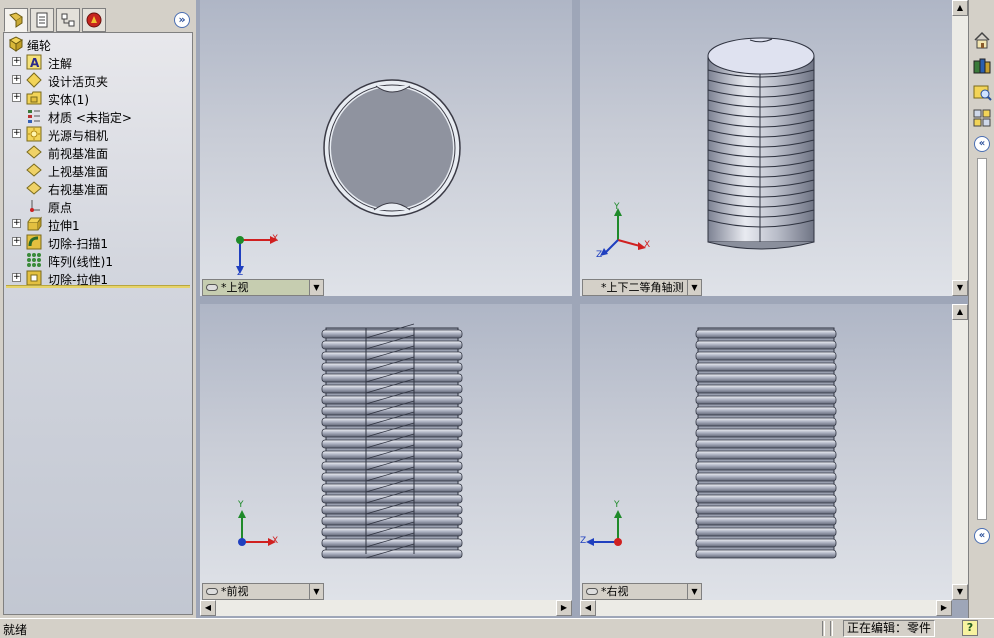 The image size is (994, 638). What do you see at coordinates (94, 20) in the screenshot?
I see `tab-appearance-manager` at bounding box center [94, 20].